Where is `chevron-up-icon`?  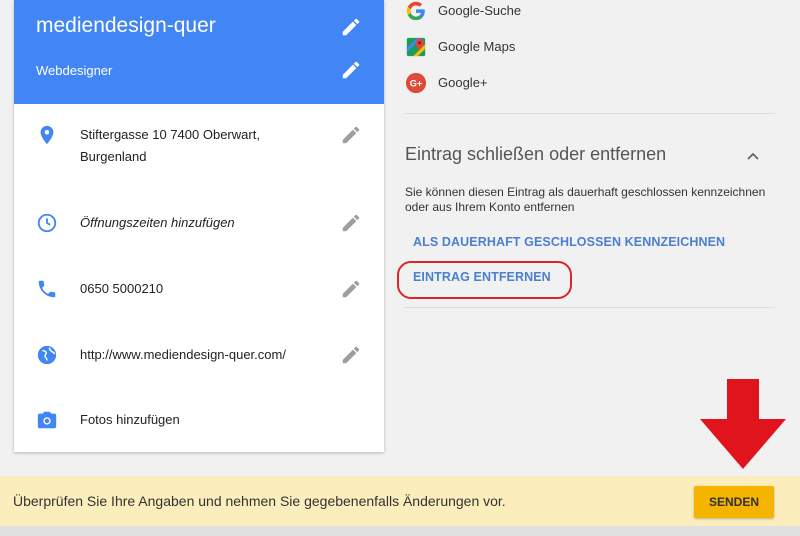
chevron-up-icon is located at coordinates (753, 156).